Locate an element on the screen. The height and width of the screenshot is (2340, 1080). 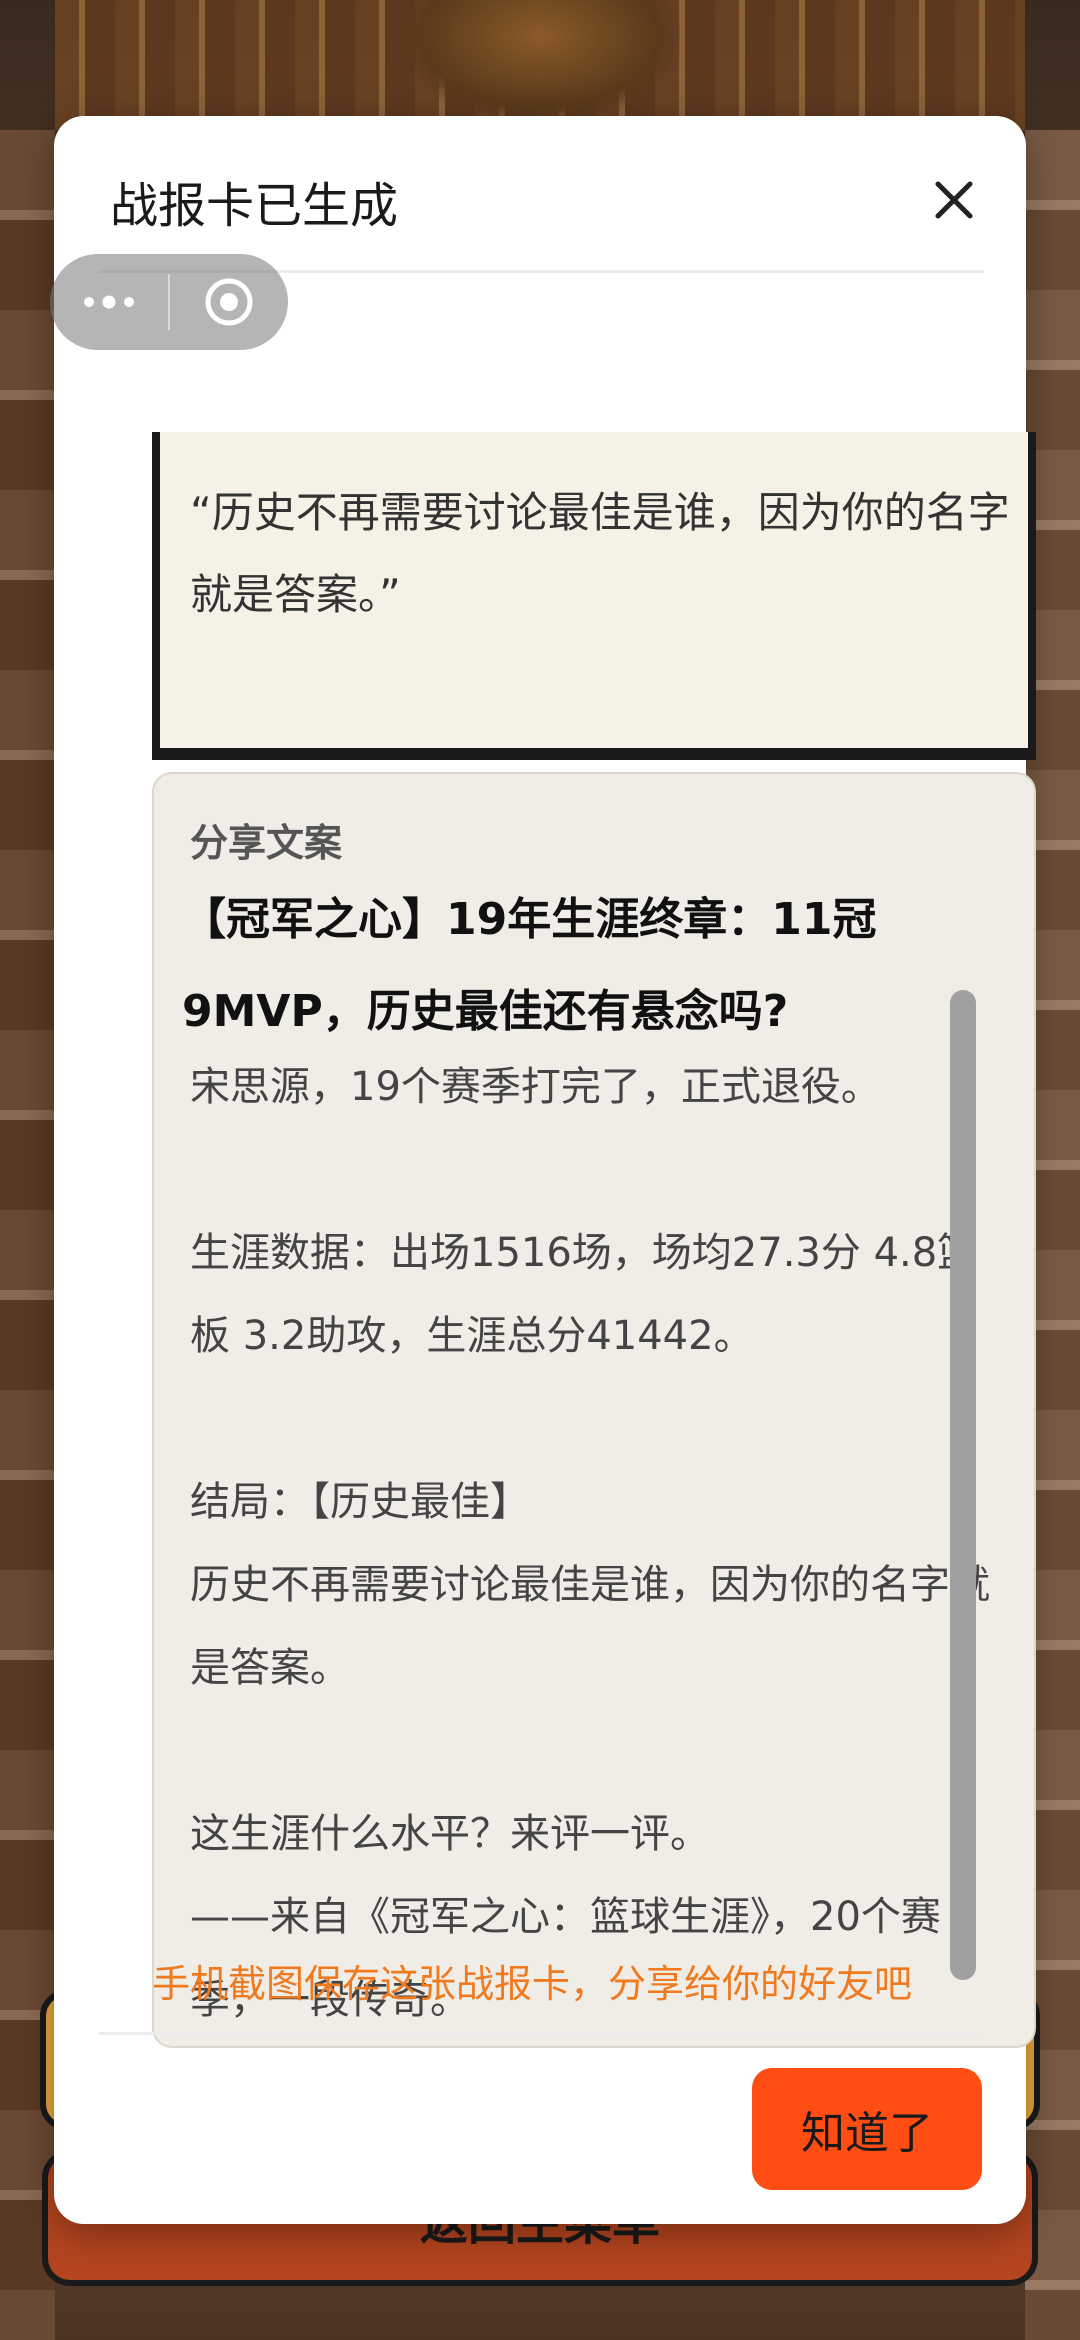
target-icon is located at coordinates (229, 302).